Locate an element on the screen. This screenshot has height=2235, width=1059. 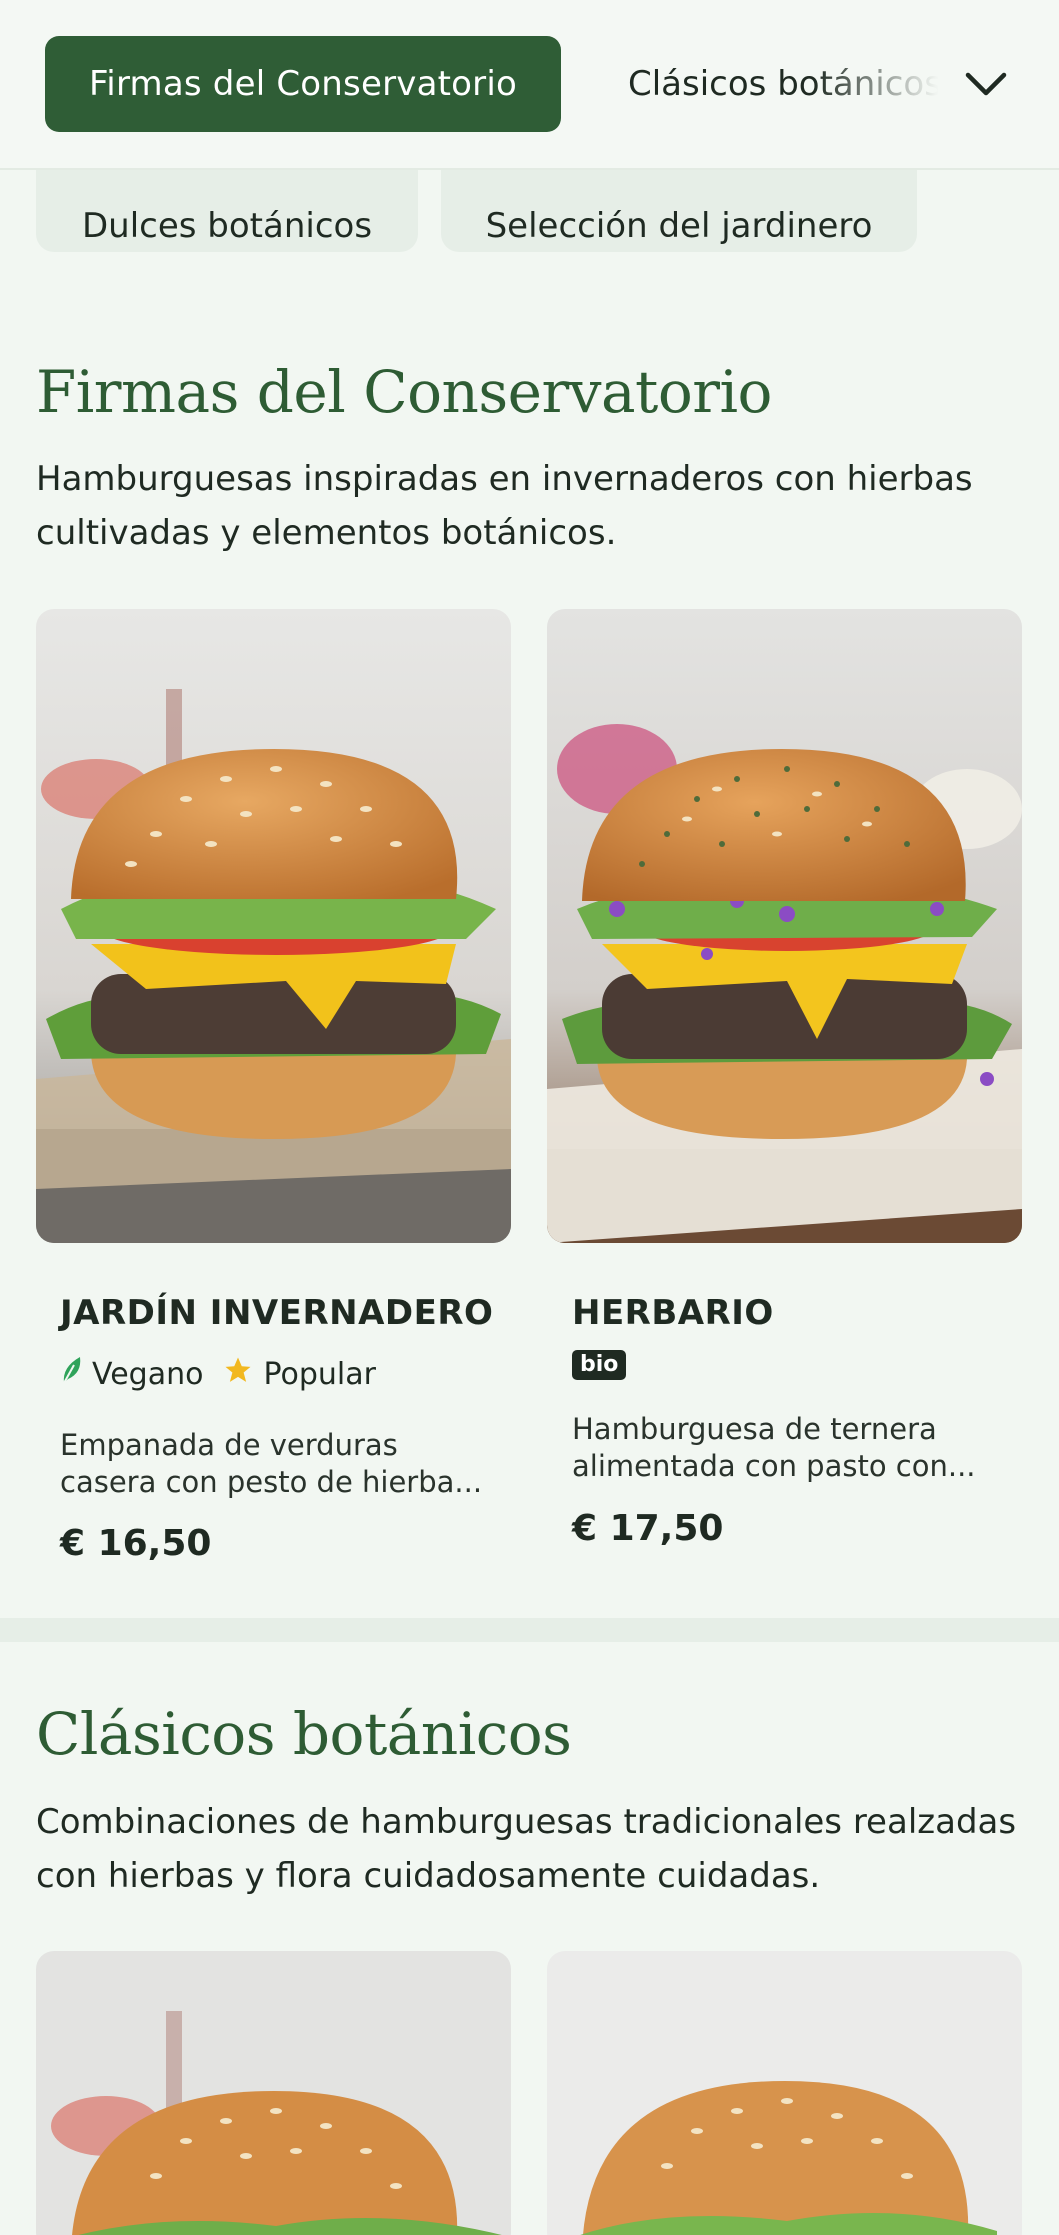
category-pill-label: Selección del jardinero is located at coordinates (679, 226).